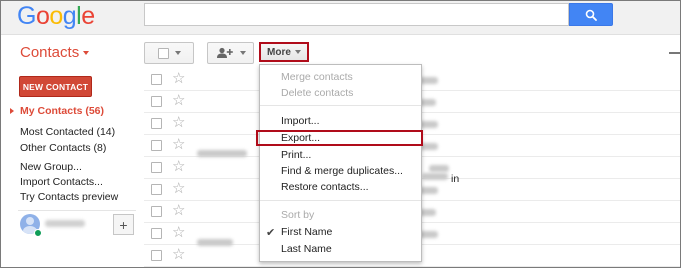  What do you see at coordinates (69, 197) in the screenshot?
I see `sidebar-item-try-preview: Try Contacts preview` at bounding box center [69, 197].